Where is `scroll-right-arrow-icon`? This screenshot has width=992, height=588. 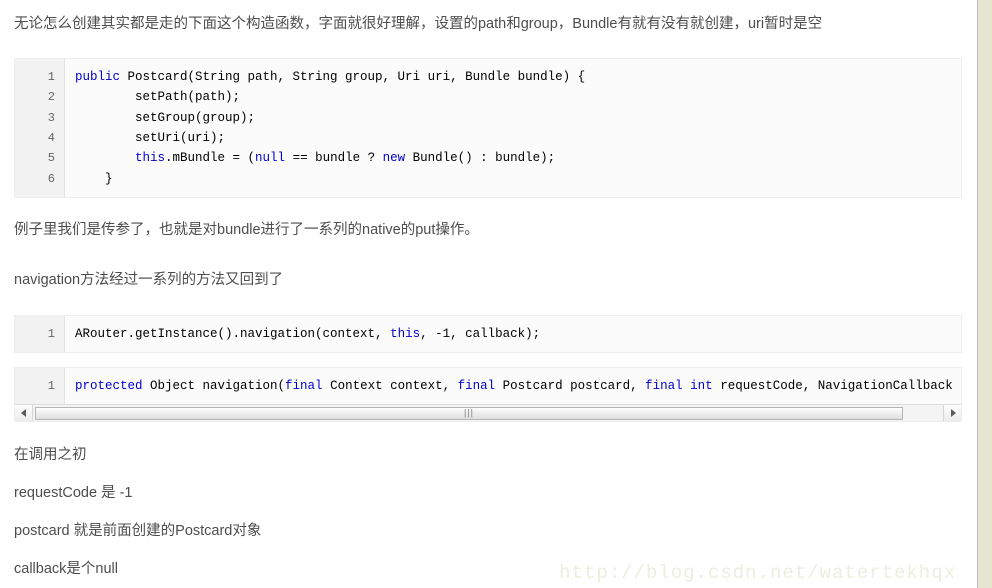 scroll-right-arrow-icon is located at coordinates (952, 413).